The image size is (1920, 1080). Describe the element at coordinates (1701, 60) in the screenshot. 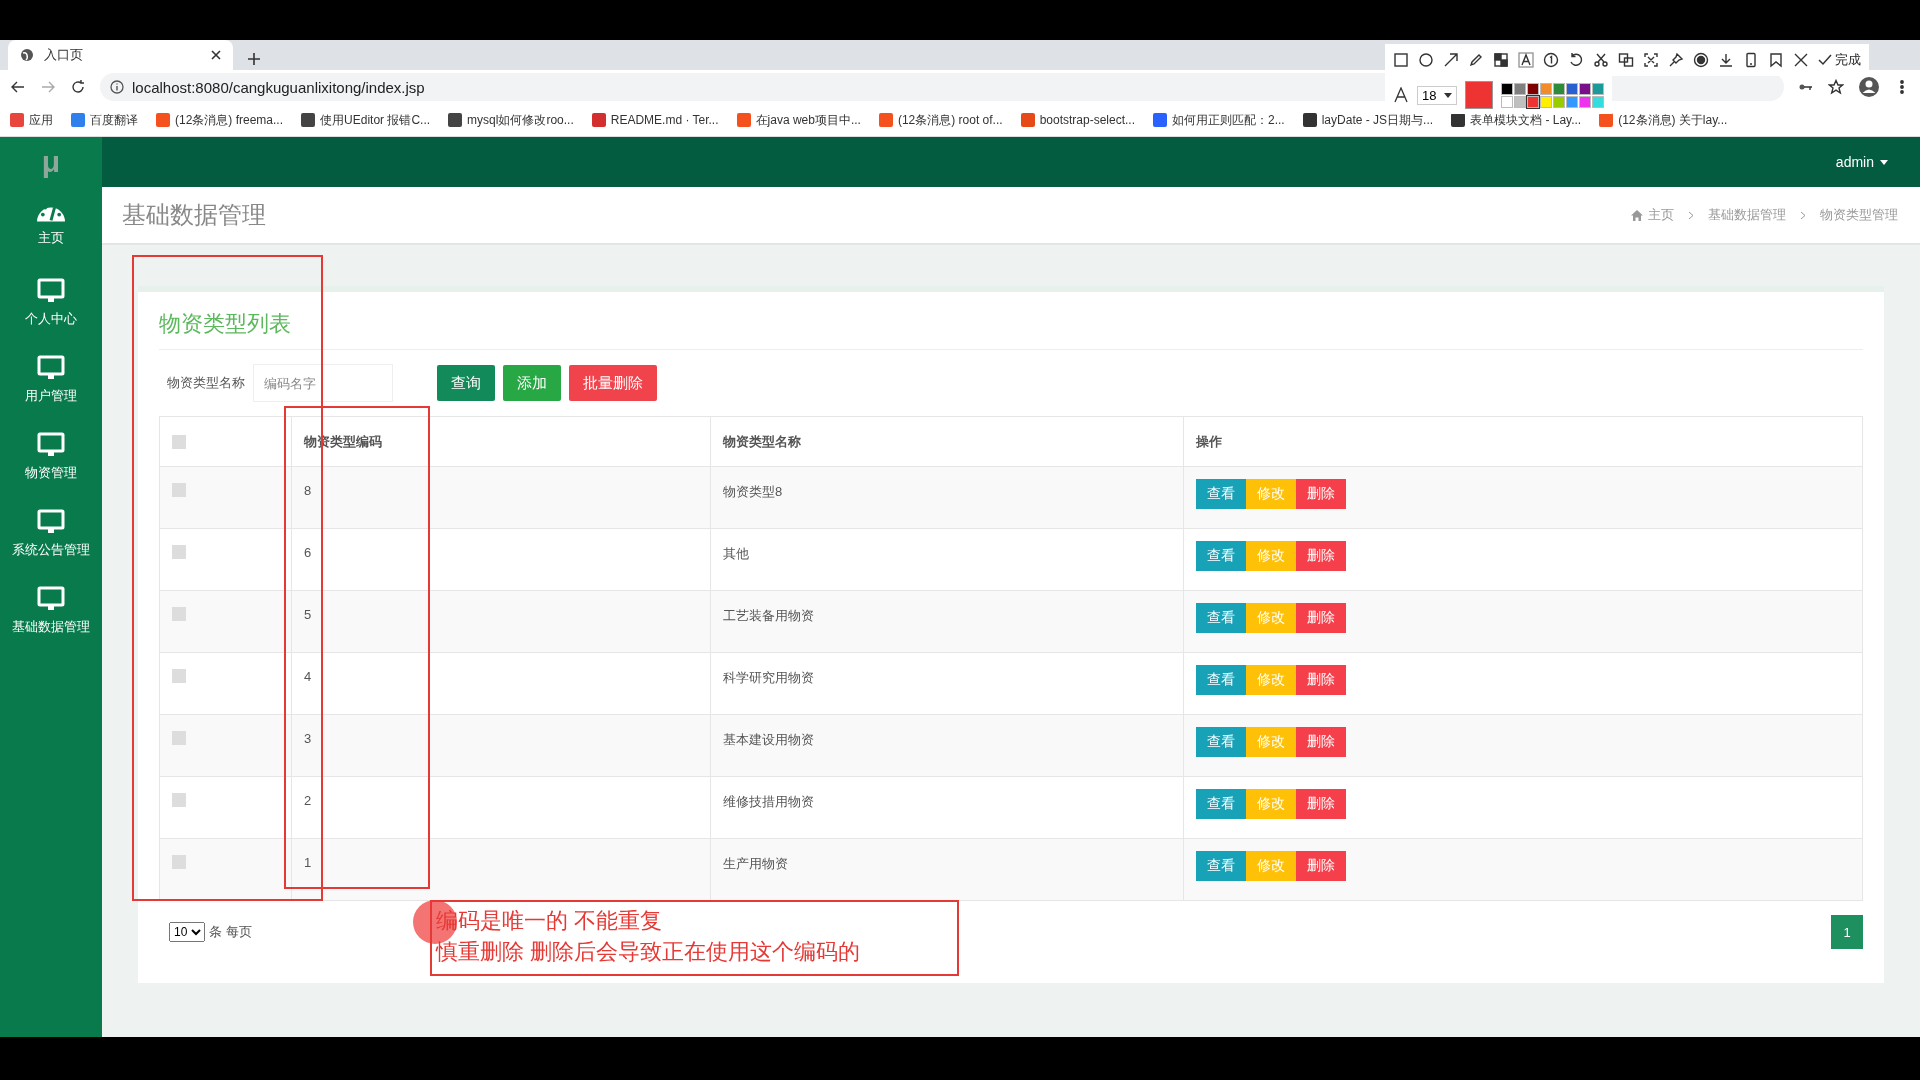

I see `record-icon` at that location.